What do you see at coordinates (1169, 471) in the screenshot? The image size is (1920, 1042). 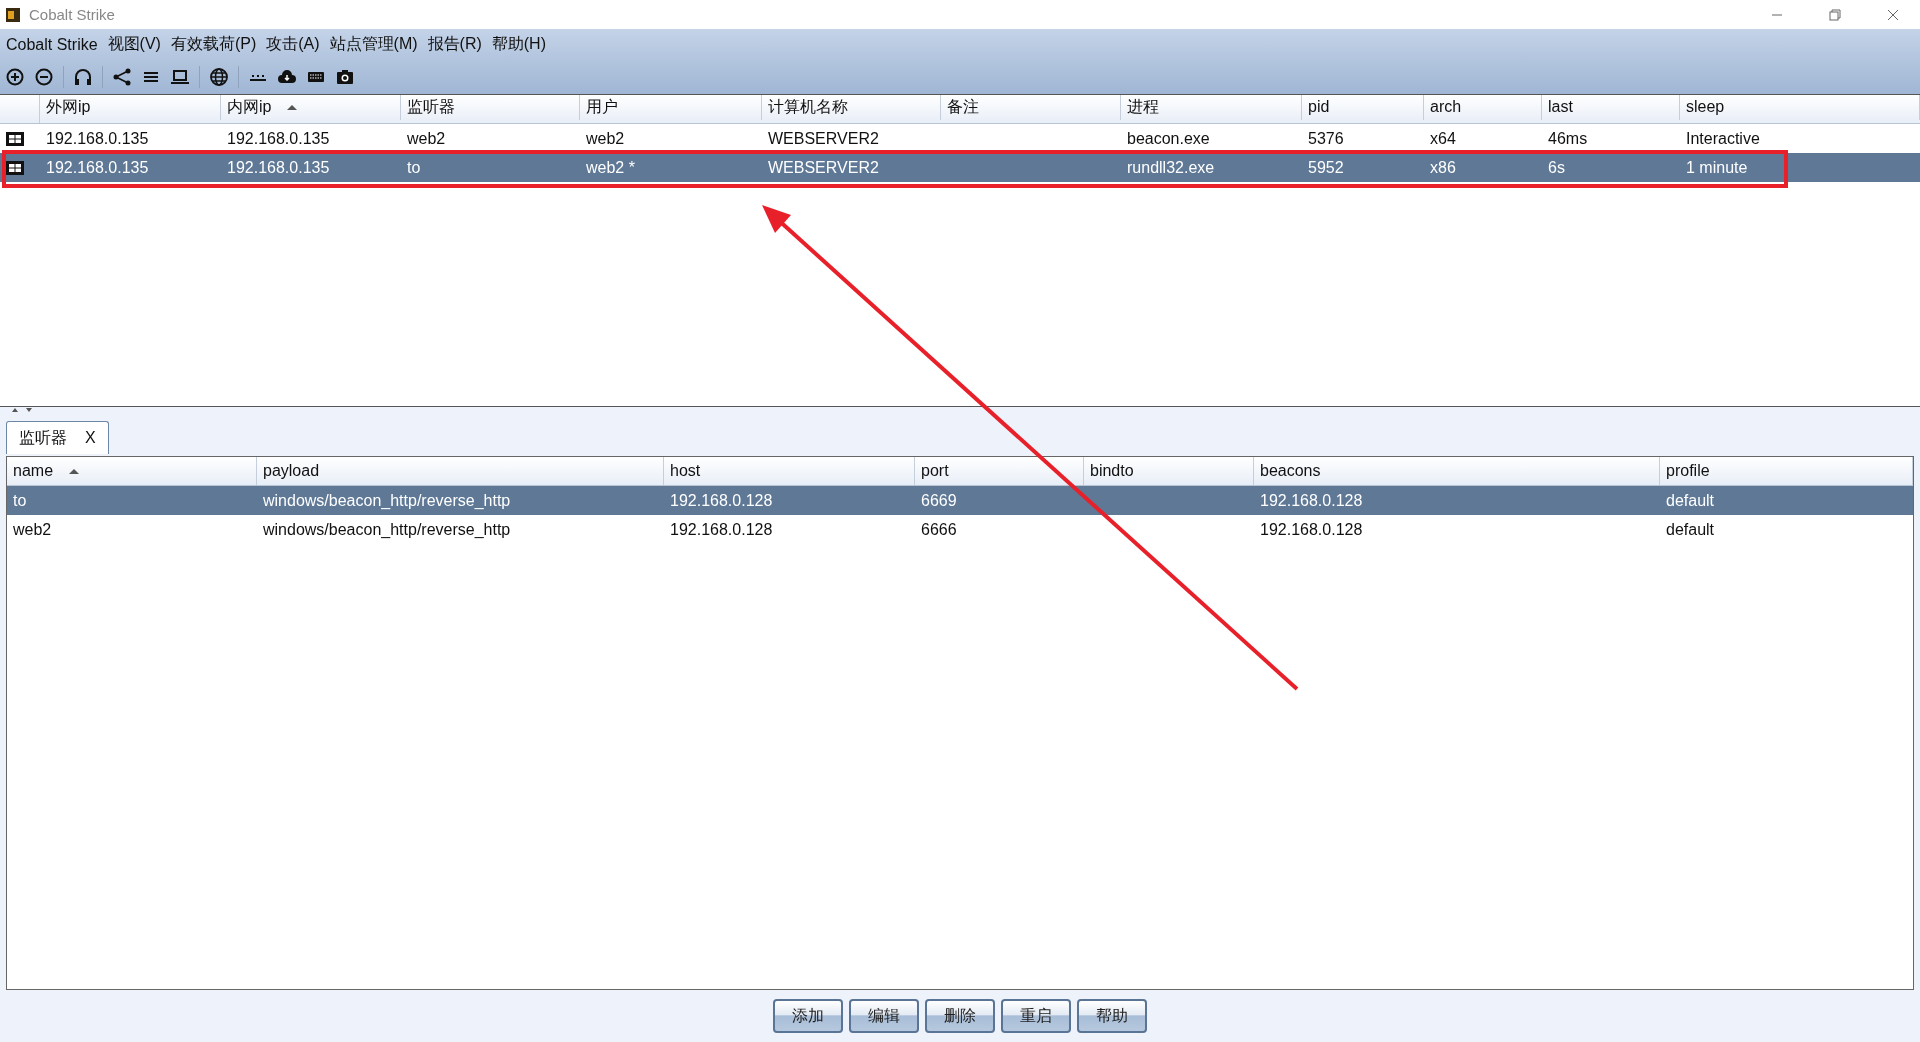 I see `column-header: bindto` at bounding box center [1169, 471].